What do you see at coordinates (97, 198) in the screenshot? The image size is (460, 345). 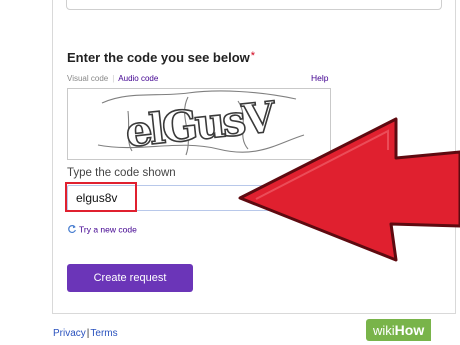 I see `captcha-code-value: elgus8v` at bounding box center [97, 198].